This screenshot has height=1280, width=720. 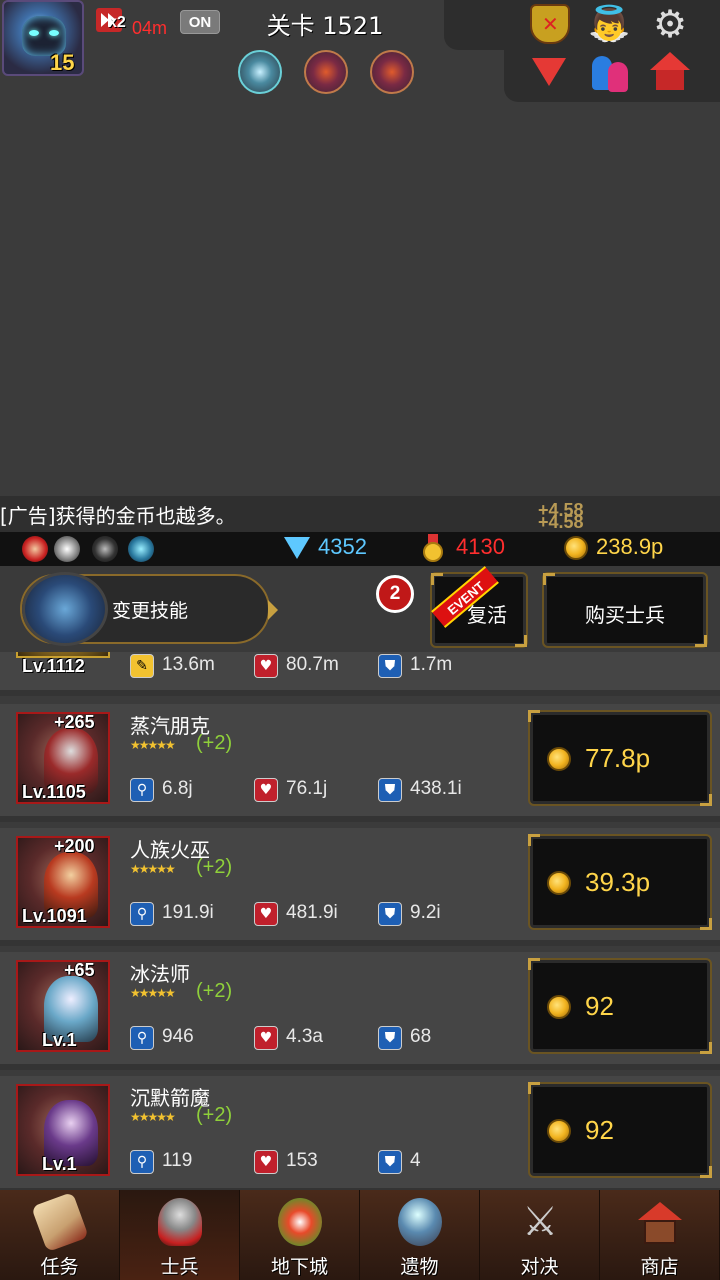 What do you see at coordinates (425, 912) in the screenshot?
I see `defense-value: 9.2i` at bounding box center [425, 912].